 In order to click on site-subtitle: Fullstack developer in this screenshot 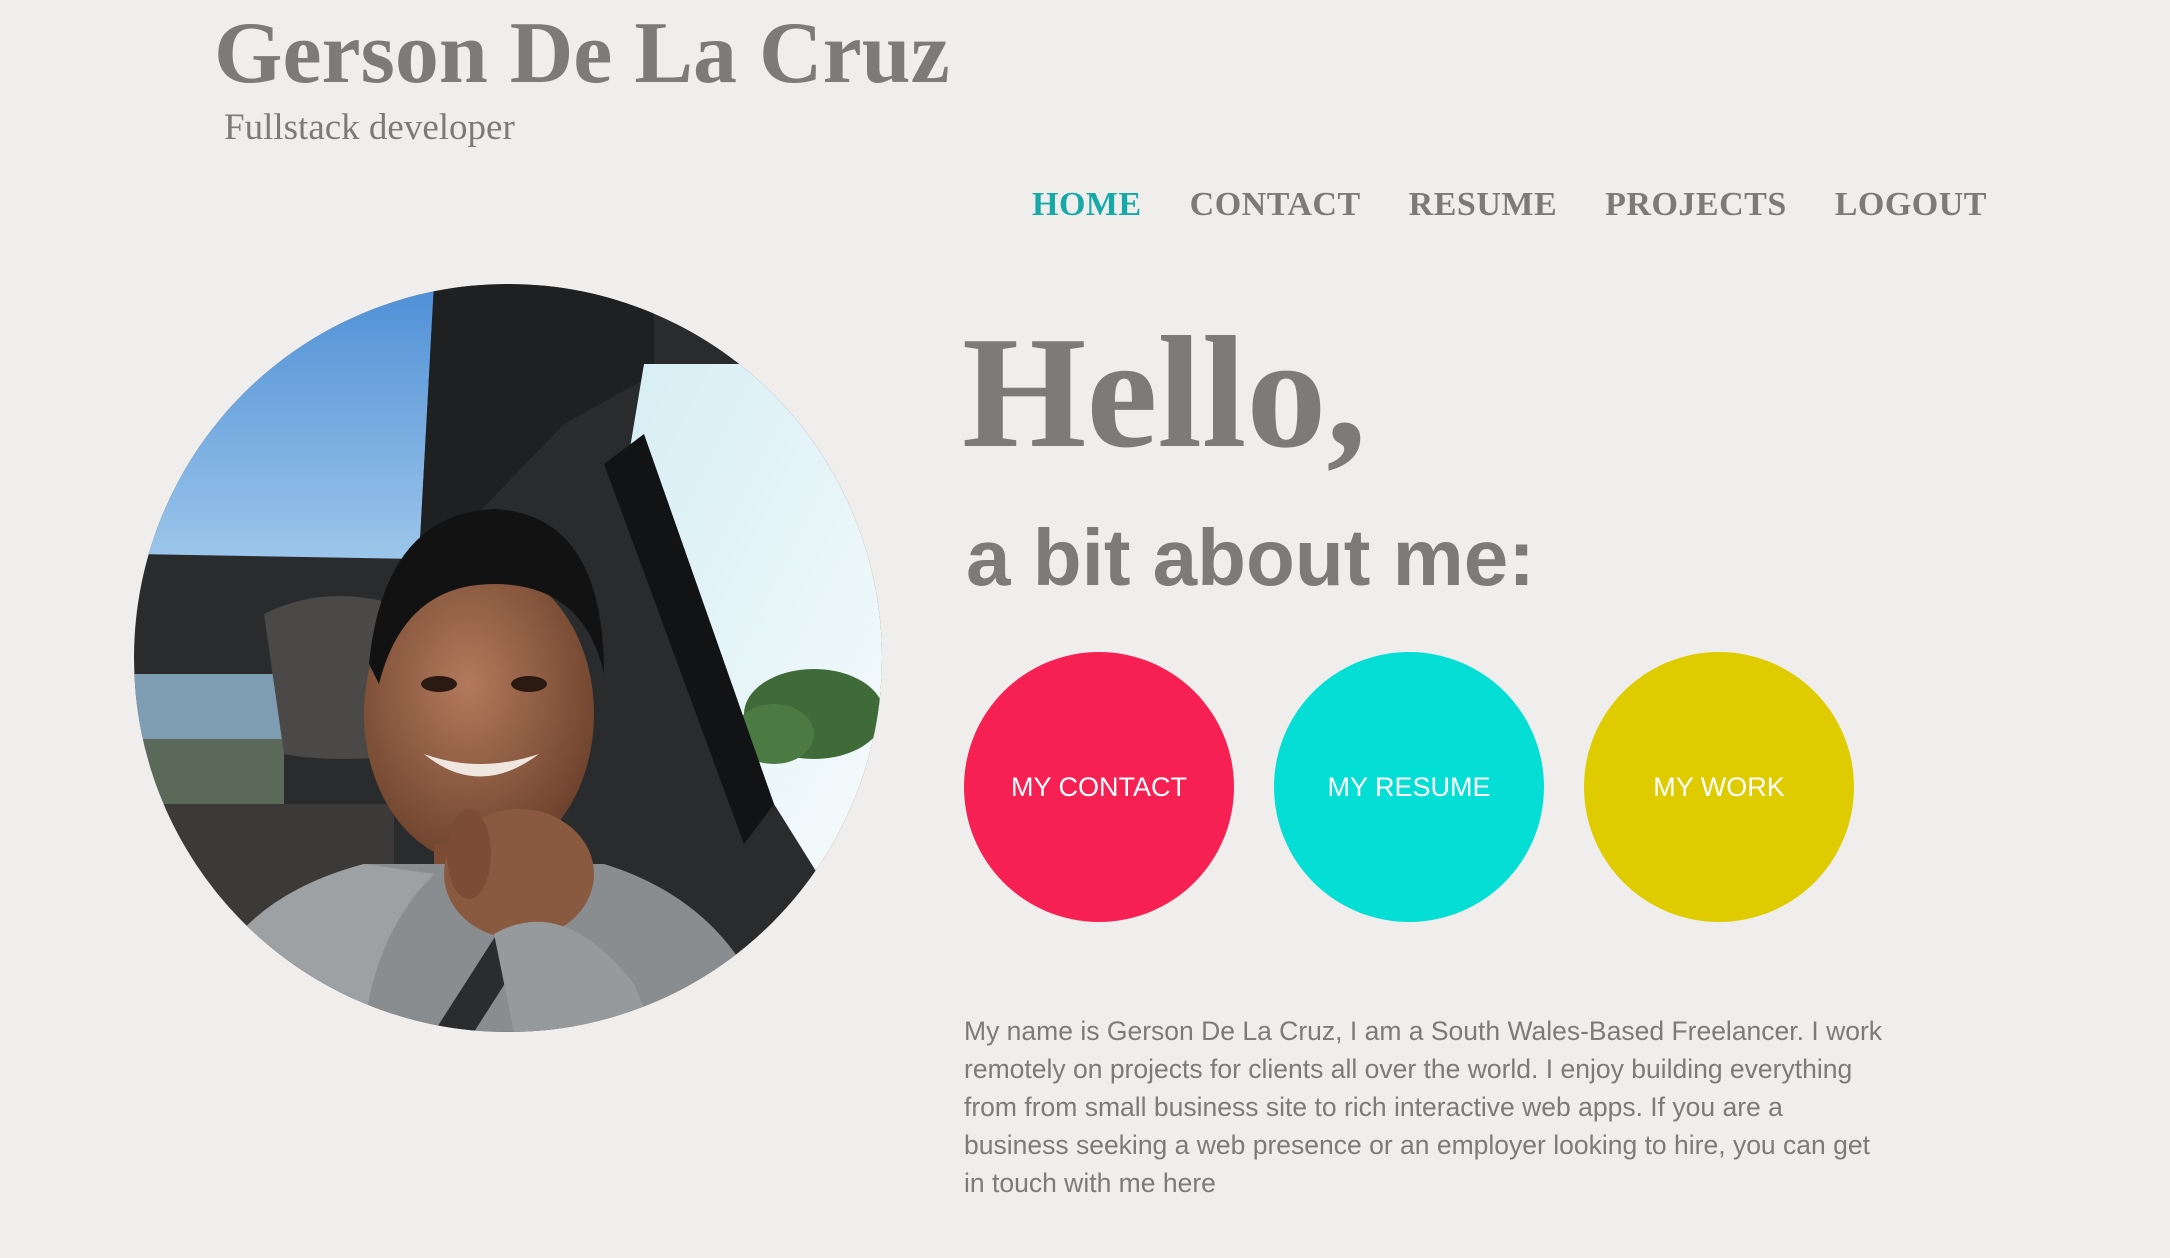, I will do `click(369, 127)`.